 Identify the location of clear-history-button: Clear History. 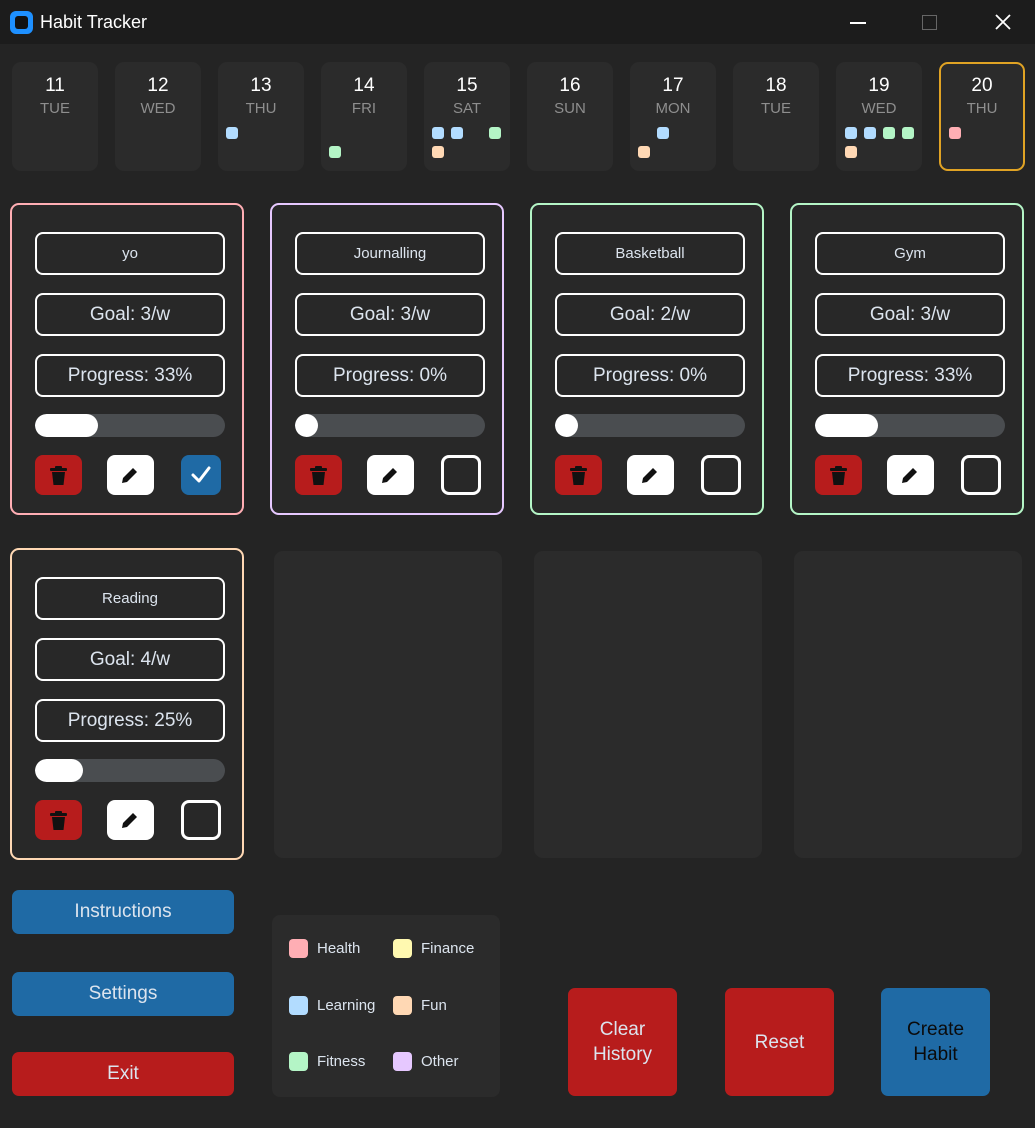
(622, 1042).